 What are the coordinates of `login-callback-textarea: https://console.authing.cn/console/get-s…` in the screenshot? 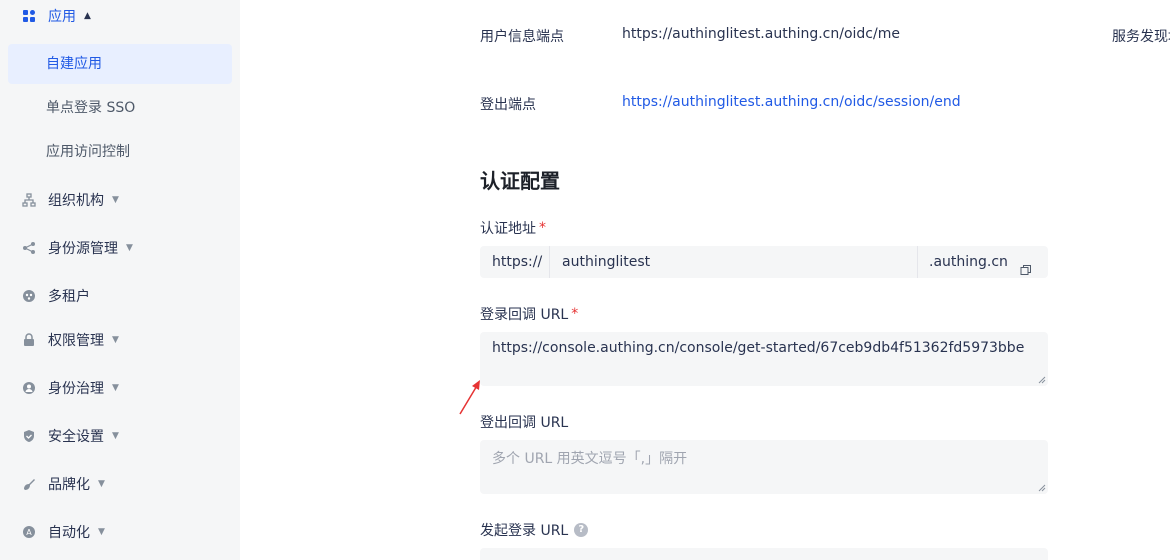 It's located at (764, 359).